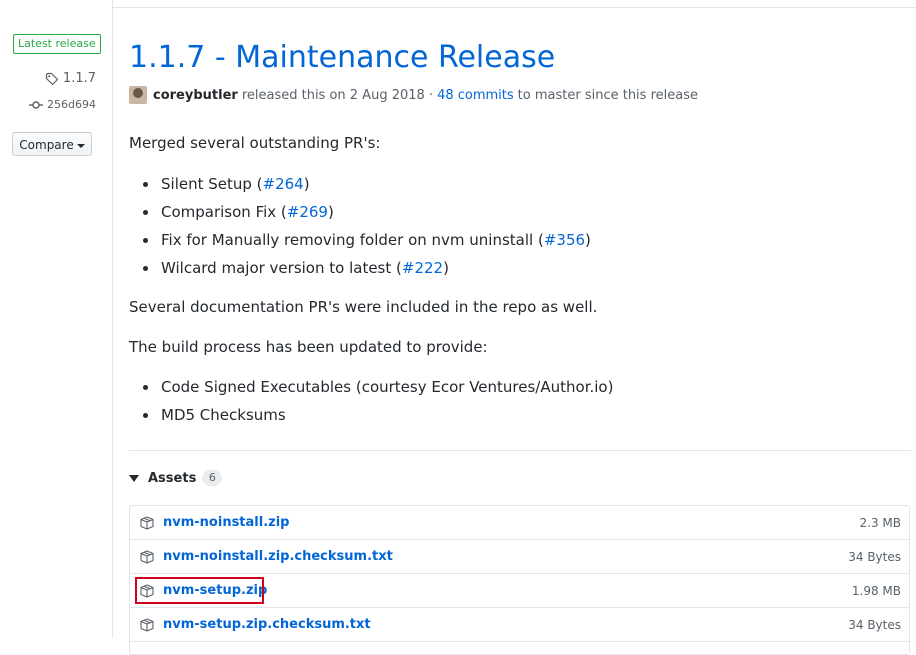 Image resolution: width=916 pixels, height=655 pixels. What do you see at coordinates (172, 478) in the screenshot?
I see `assets-label: Assets` at bounding box center [172, 478].